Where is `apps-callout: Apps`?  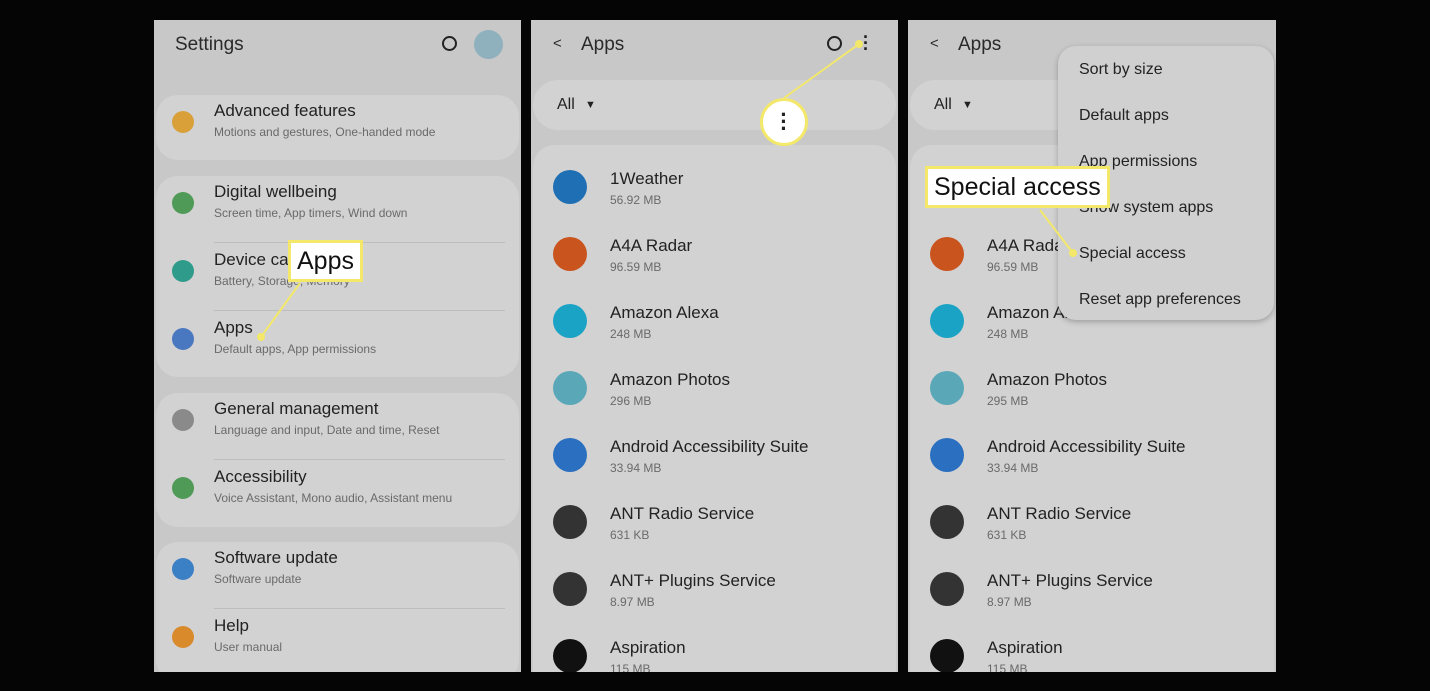
apps-callout: Apps is located at coordinates (325, 261).